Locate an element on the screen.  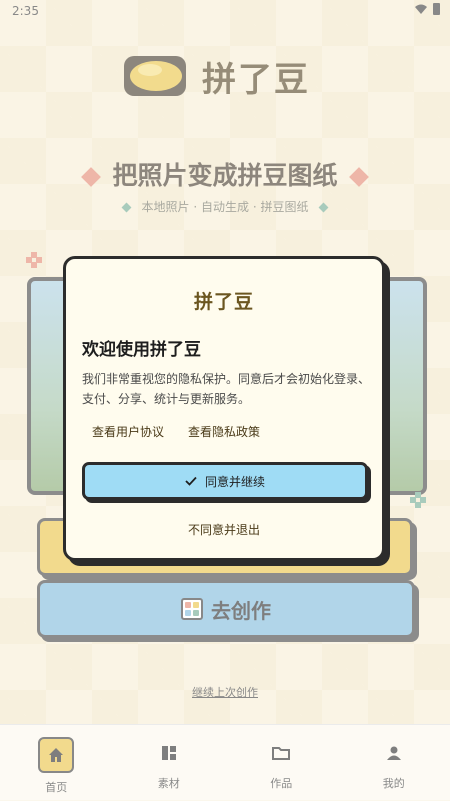
agree-button: 同意并继续 is located at coordinates (225, 481).